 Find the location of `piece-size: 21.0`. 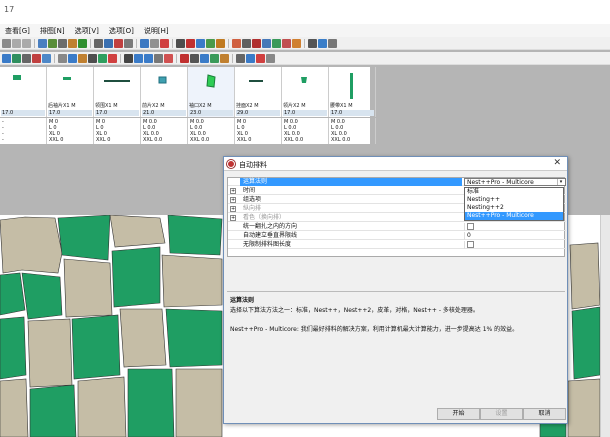

piece-size: 21.0 is located at coordinates (164, 113).